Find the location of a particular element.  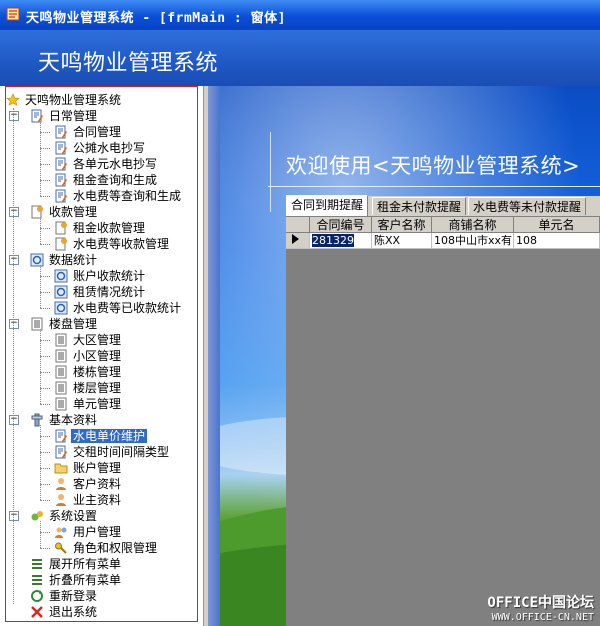

tree-leaf: 客户资料 is located at coordinates (88, 484).